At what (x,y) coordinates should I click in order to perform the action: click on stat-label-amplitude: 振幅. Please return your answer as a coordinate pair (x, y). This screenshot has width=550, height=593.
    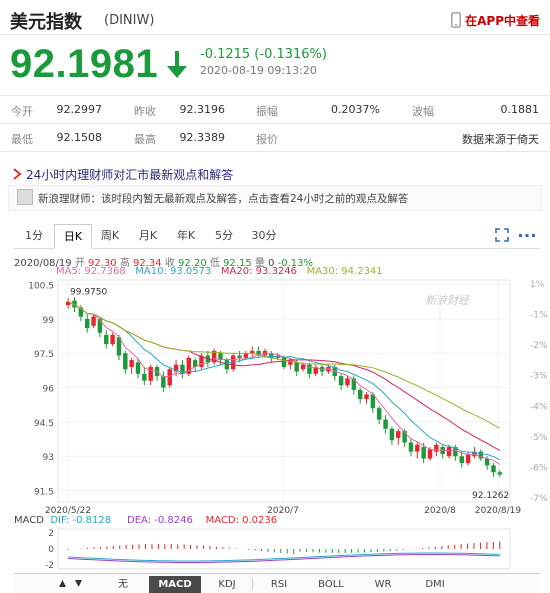
    Looking at the image, I should click on (267, 111).